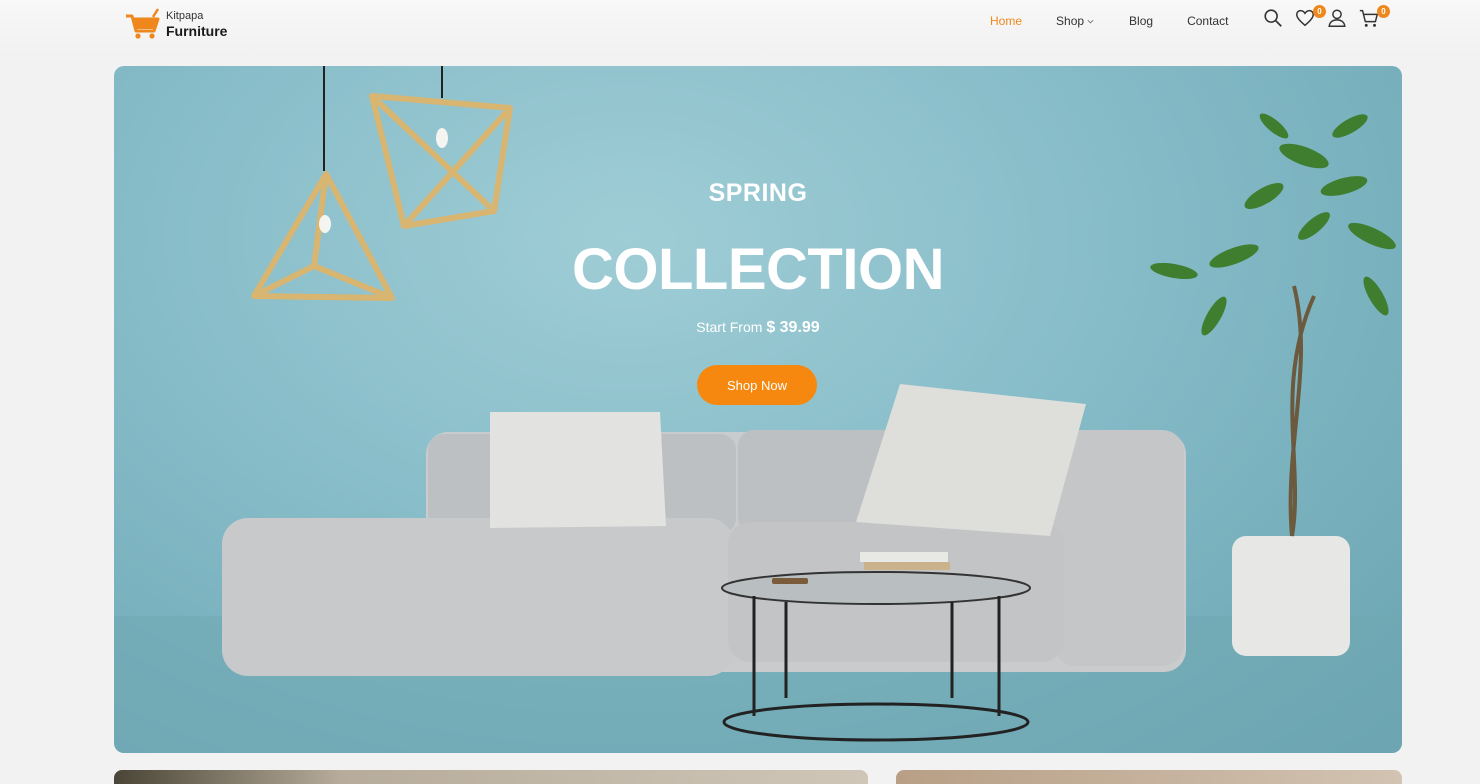 The height and width of the screenshot is (784, 1480). I want to click on search-button, so click(1274, 19).